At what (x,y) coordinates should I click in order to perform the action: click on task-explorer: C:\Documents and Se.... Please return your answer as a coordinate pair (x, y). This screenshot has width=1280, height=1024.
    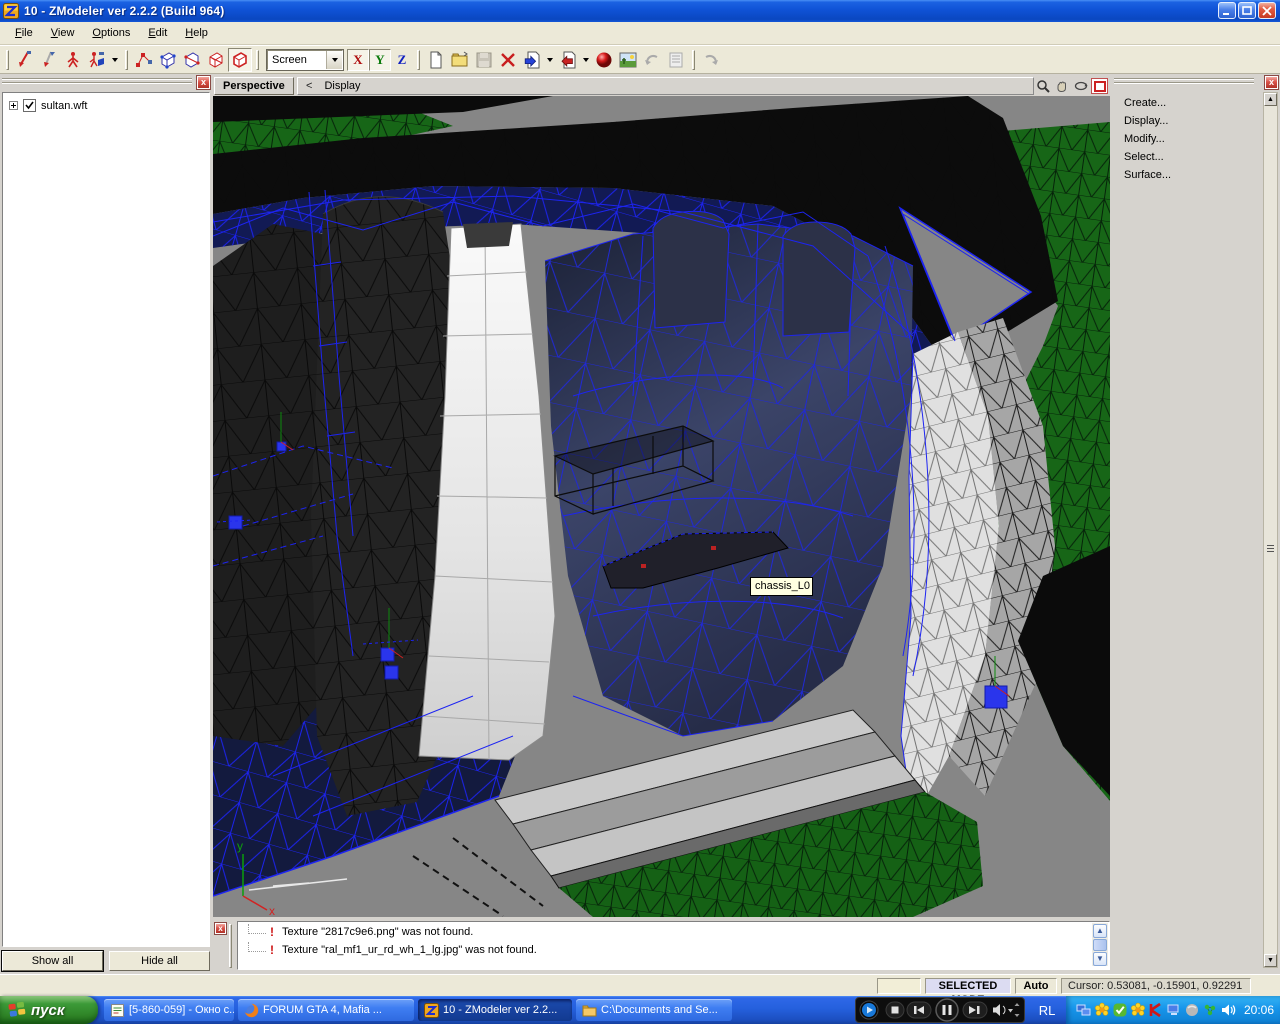
    Looking at the image, I should click on (654, 1010).